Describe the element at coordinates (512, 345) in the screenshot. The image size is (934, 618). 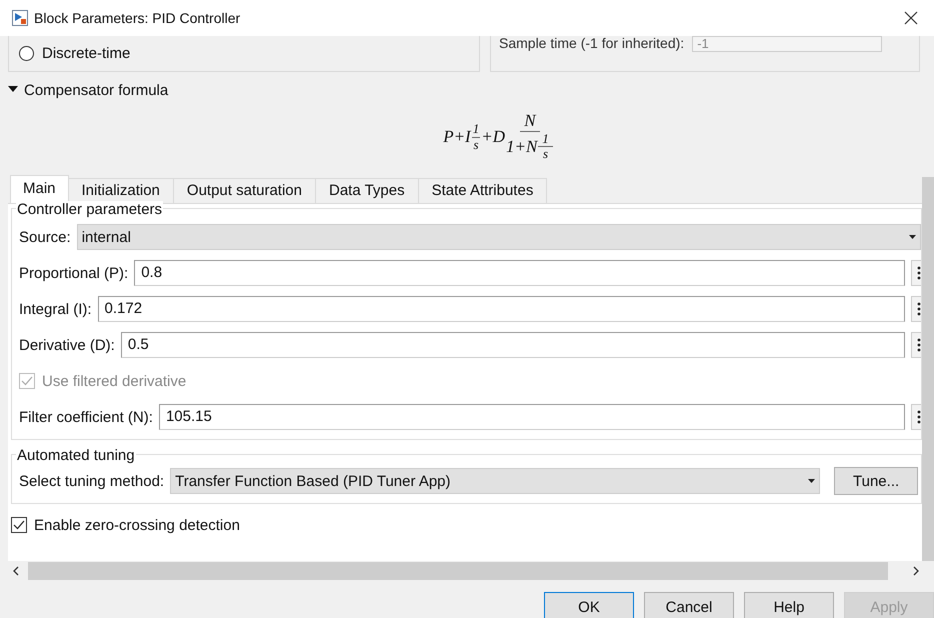
I see `input-field: 0.5` at that location.